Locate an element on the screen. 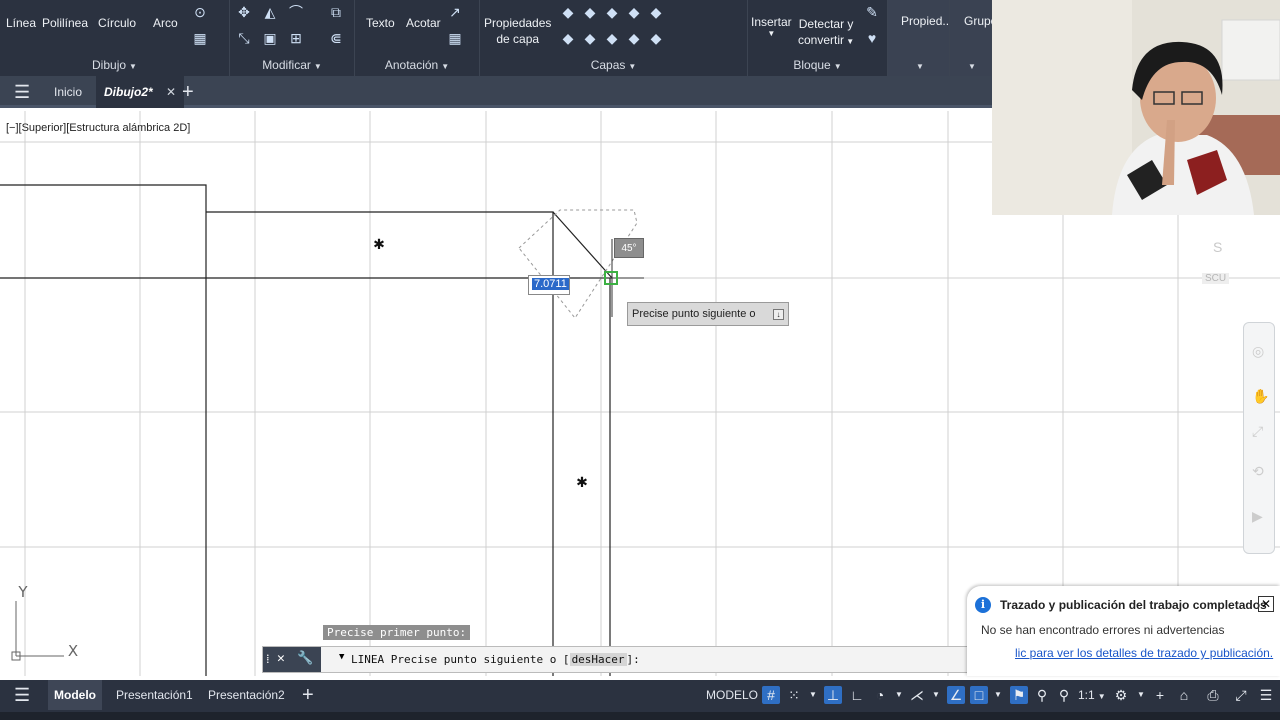  edit-block-icon: ✎ is located at coordinates (872, 12).